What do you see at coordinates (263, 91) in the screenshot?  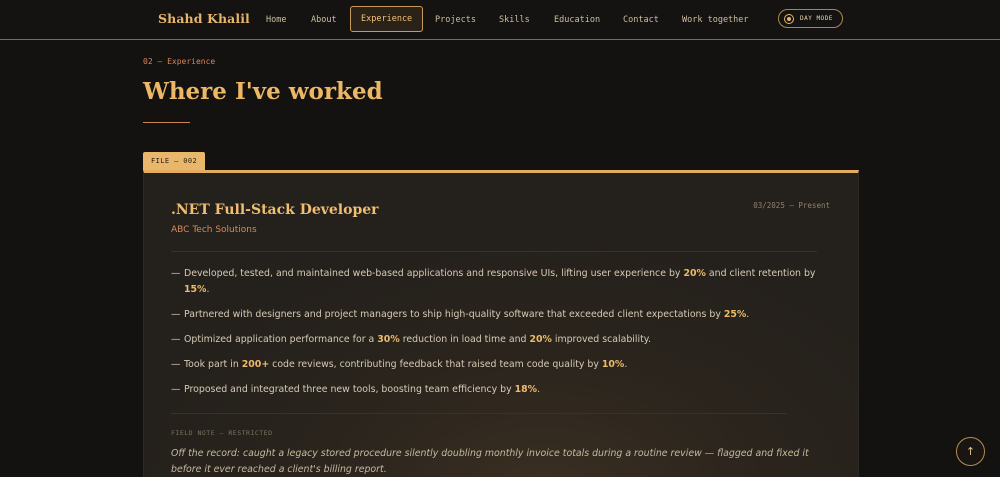 I see `section-title: Where I've worked` at bounding box center [263, 91].